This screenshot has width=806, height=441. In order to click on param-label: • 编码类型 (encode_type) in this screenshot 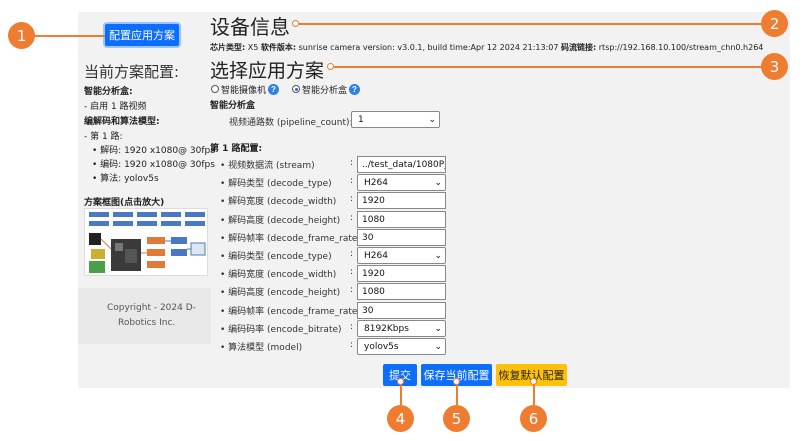, I will do `click(276, 257)`.